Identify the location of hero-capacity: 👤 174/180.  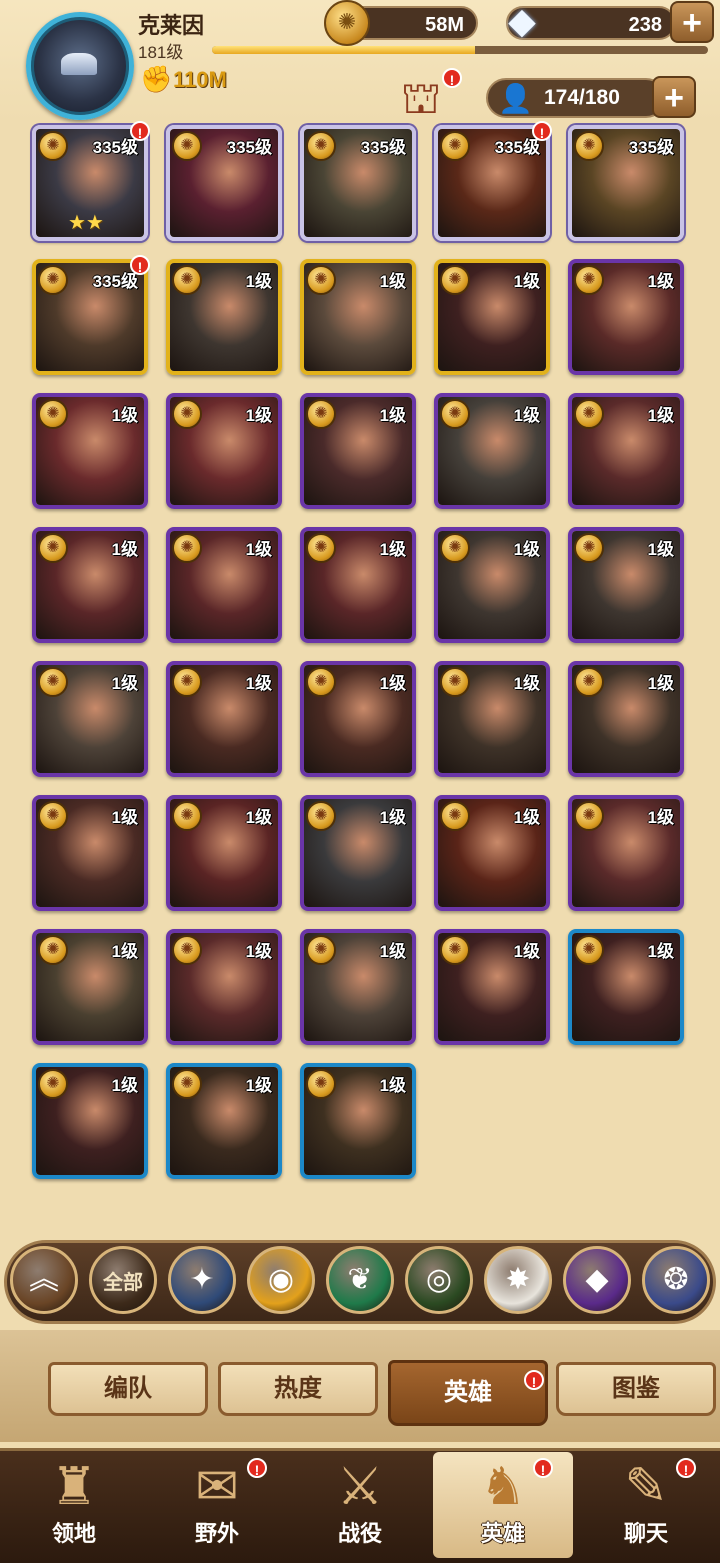
(576, 98).